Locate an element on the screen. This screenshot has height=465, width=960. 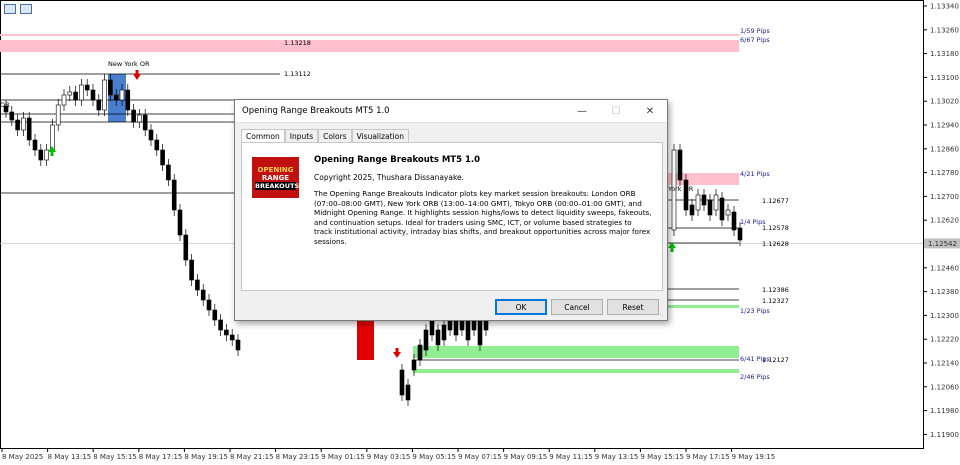
chart-toolbar-icon is located at coordinates (10, 9).